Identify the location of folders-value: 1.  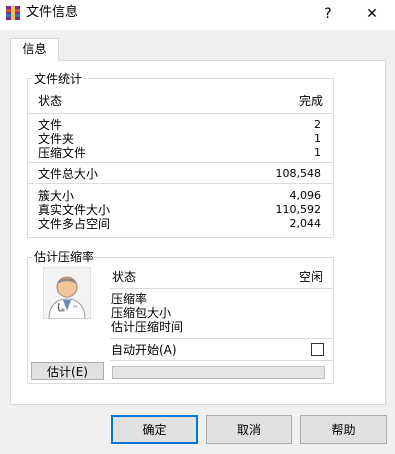
(317, 138).